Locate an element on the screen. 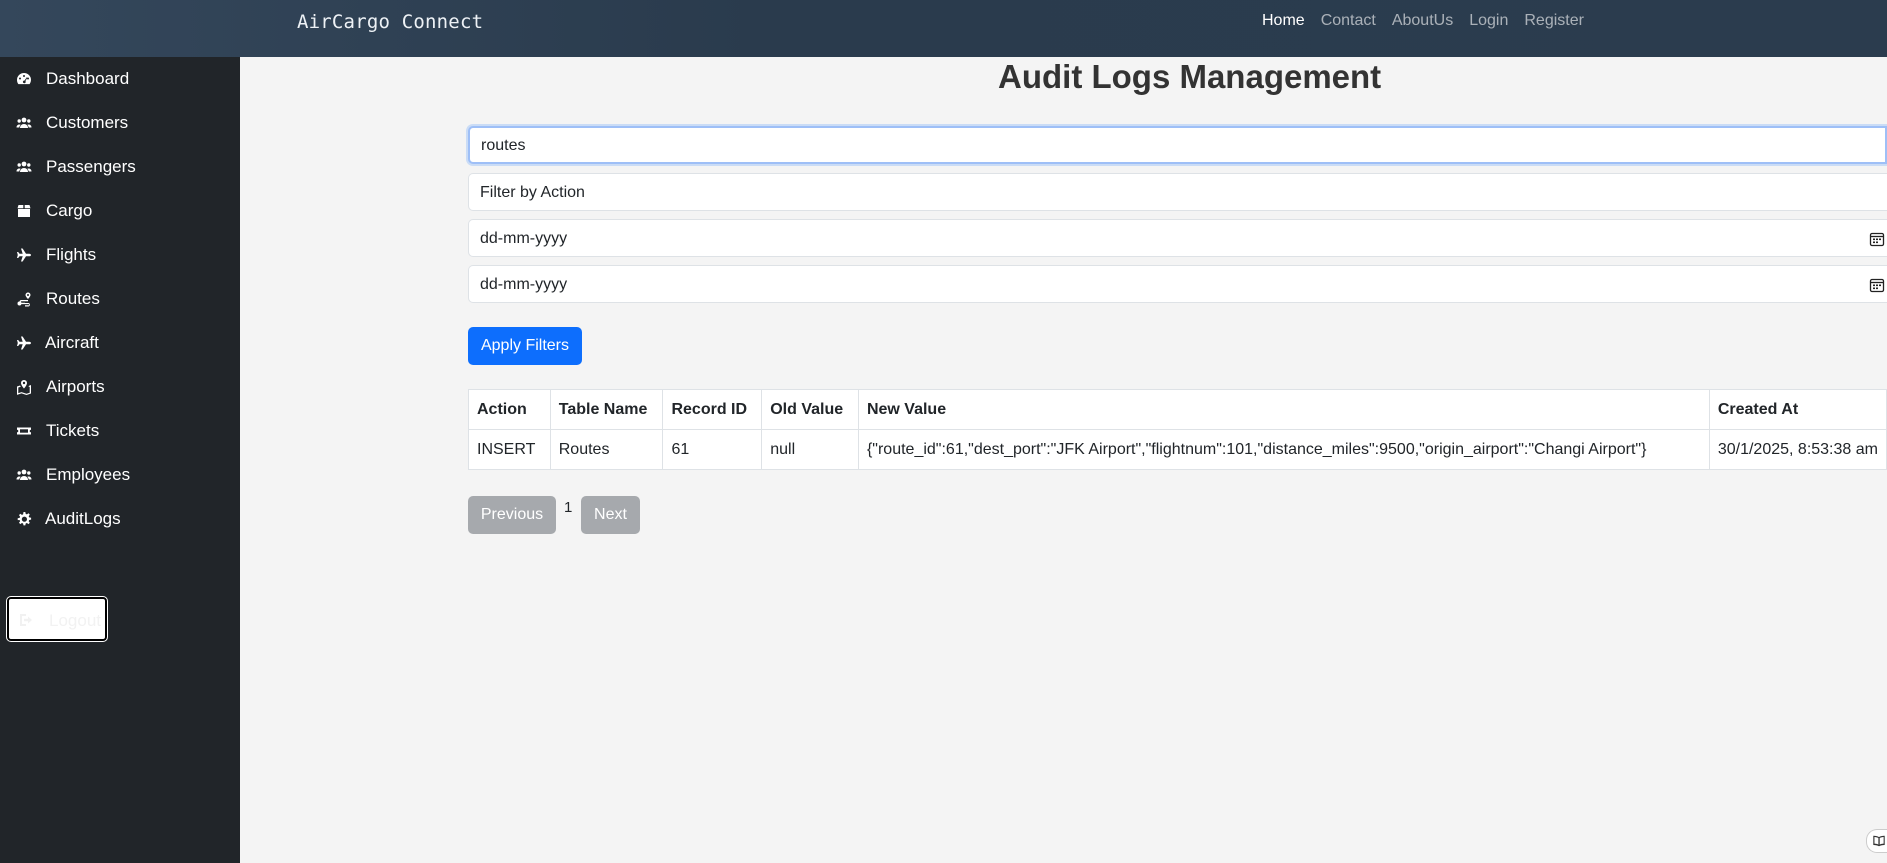 This screenshot has height=863, width=1887. map-icon is located at coordinates (24, 387).